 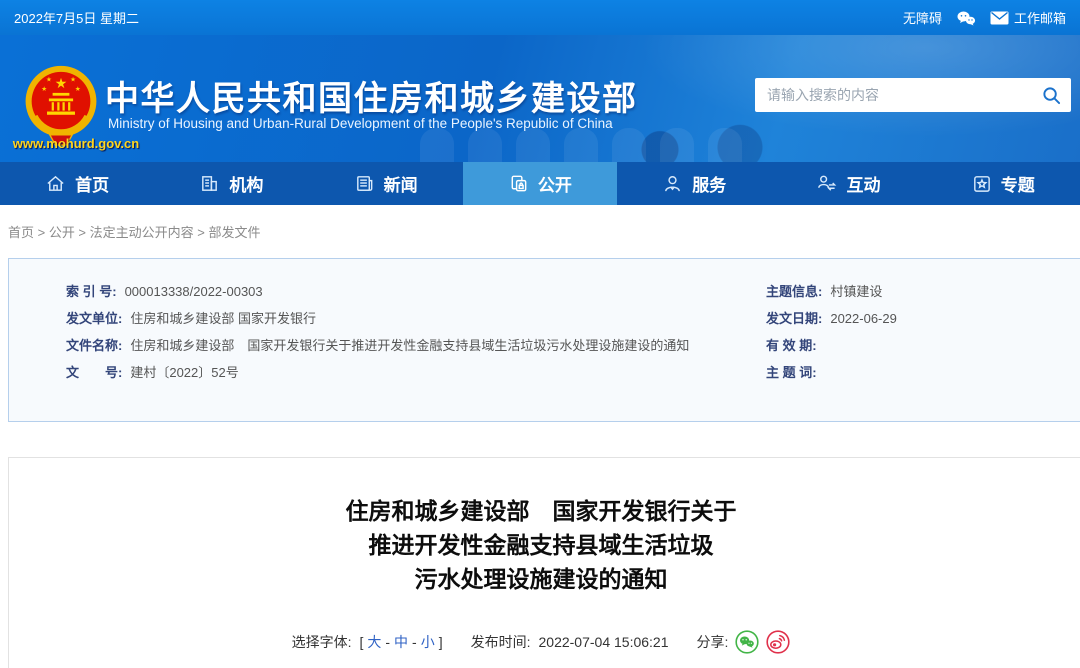 I want to click on site-title: 中华人民共和国住房和城乡建设部, so click(x=371, y=99).